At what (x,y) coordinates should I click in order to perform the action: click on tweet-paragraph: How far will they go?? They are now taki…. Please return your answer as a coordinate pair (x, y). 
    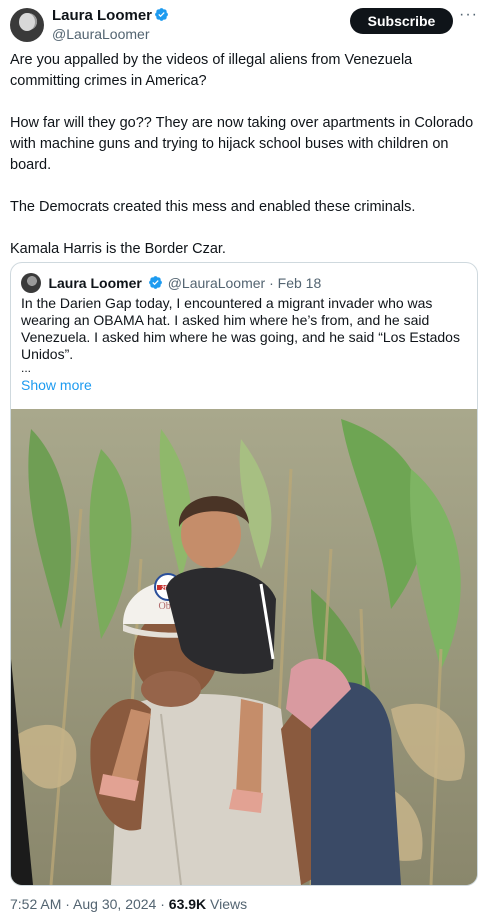
    Looking at the image, I should click on (242, 144).